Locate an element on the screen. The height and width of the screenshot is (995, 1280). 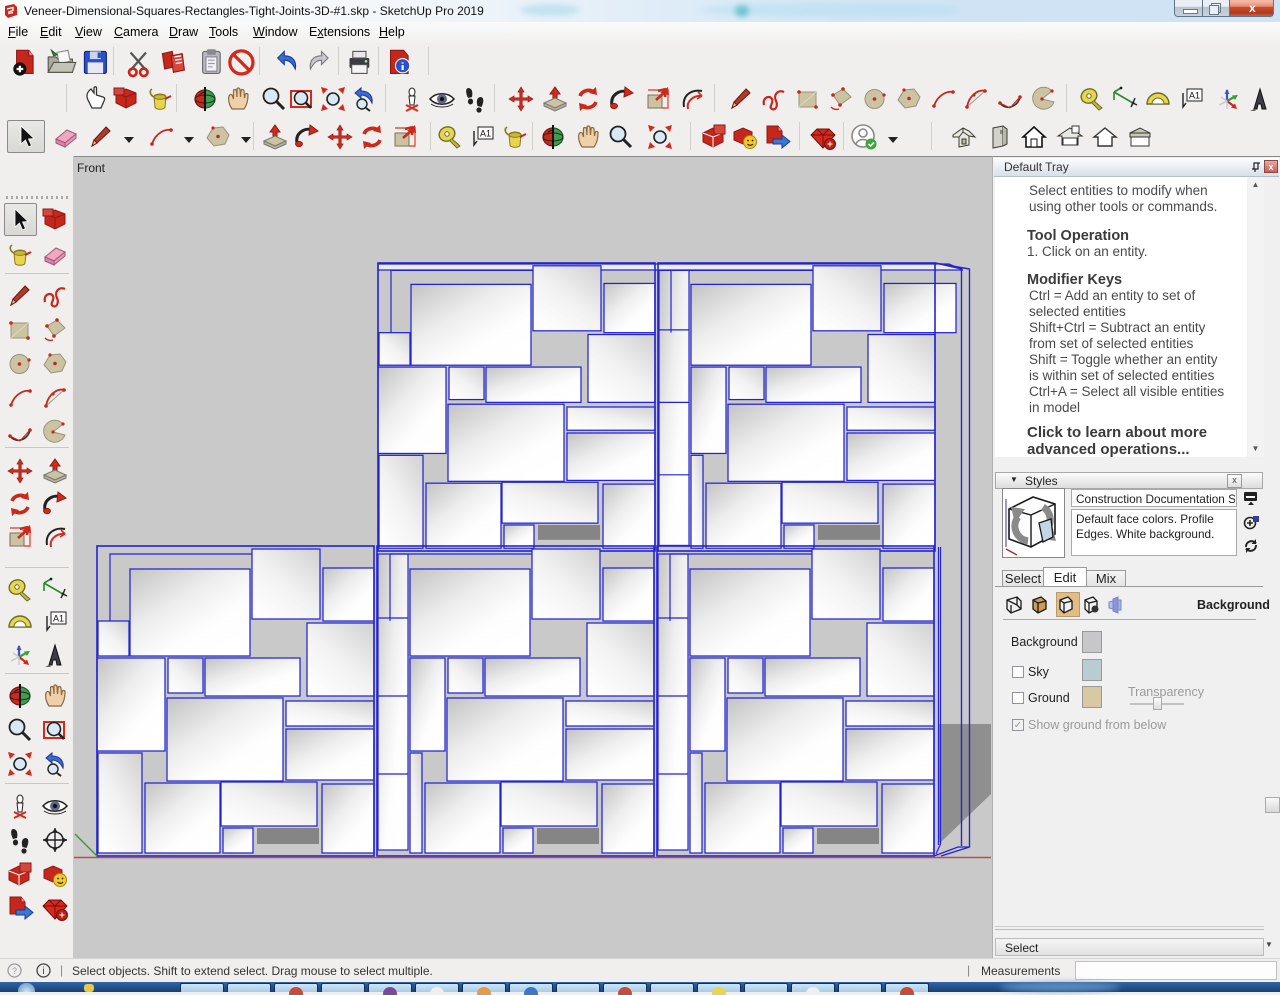
svg-text: i is located at coordinates (43, 971).